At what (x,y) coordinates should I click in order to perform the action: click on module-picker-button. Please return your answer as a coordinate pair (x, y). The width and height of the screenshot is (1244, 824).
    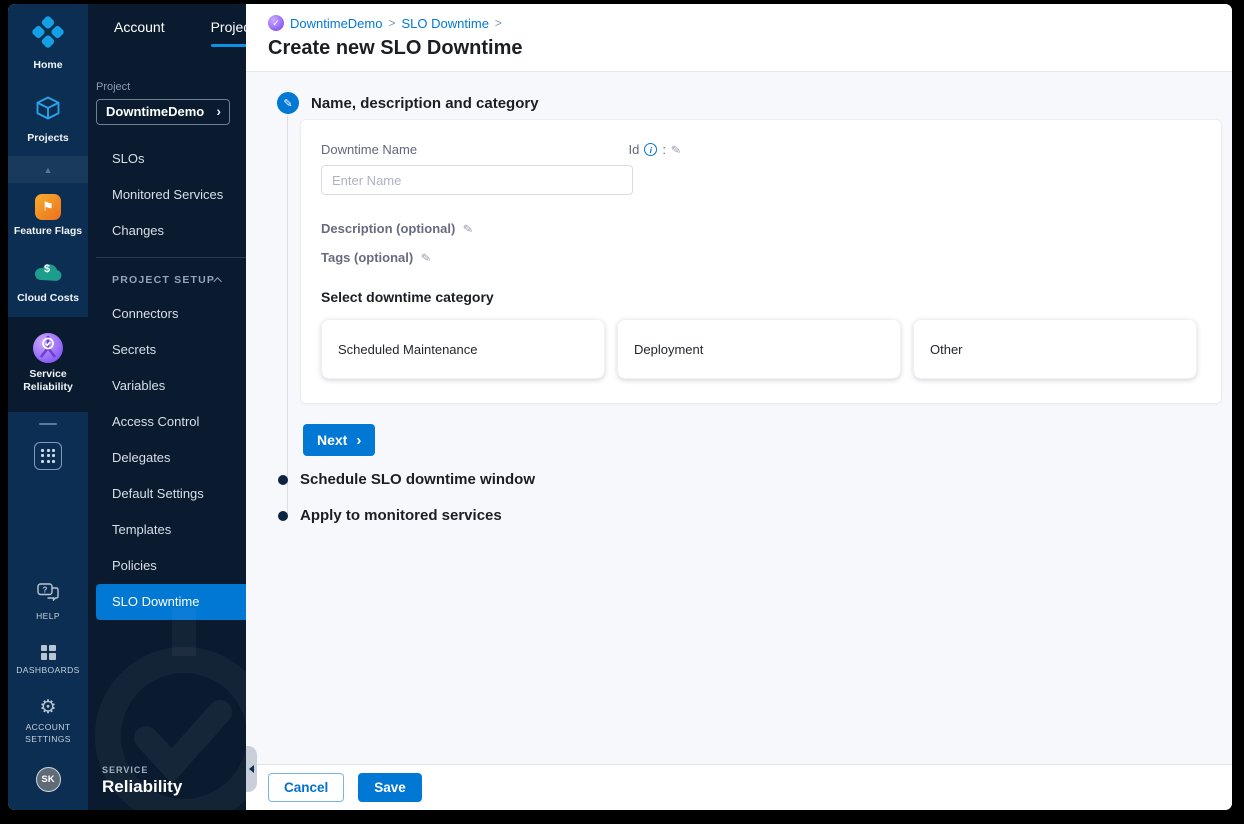
    Looking at the image, I should click on (48, 456).